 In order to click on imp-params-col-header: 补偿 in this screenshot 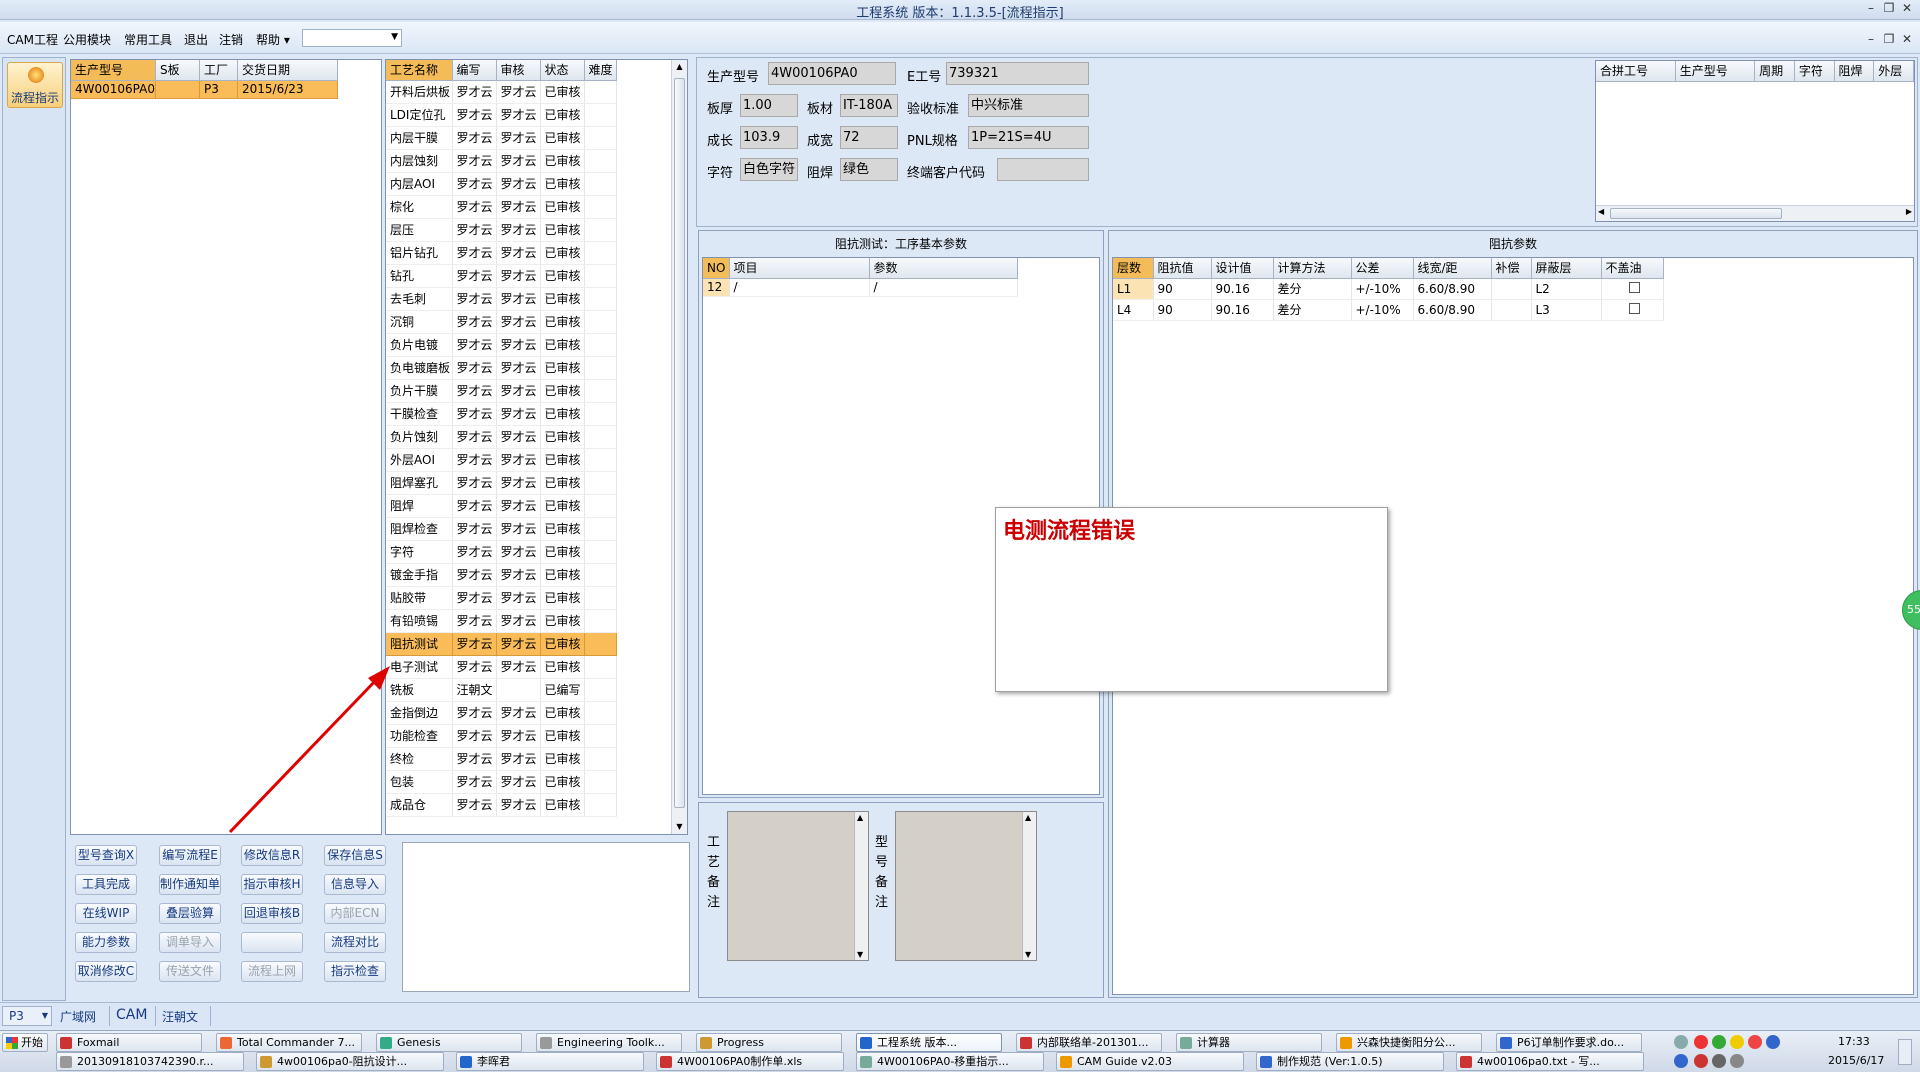, I will do `click(1511, 268)`.